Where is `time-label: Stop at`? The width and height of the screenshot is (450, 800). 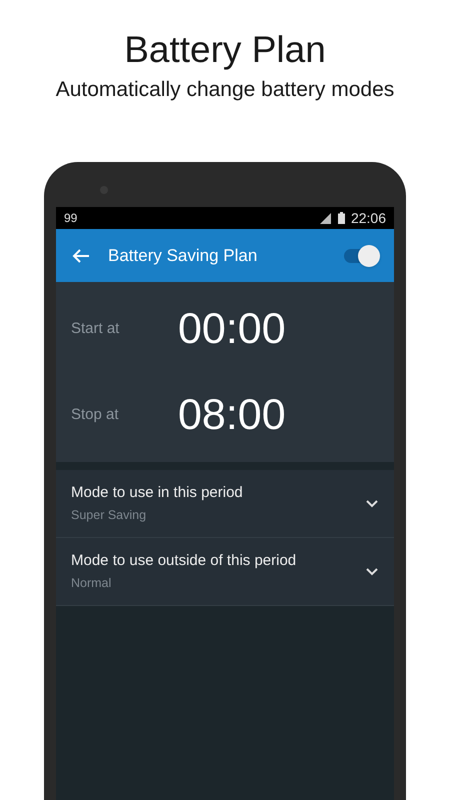 time-label: Stop at is located at coordinates (95, 414).